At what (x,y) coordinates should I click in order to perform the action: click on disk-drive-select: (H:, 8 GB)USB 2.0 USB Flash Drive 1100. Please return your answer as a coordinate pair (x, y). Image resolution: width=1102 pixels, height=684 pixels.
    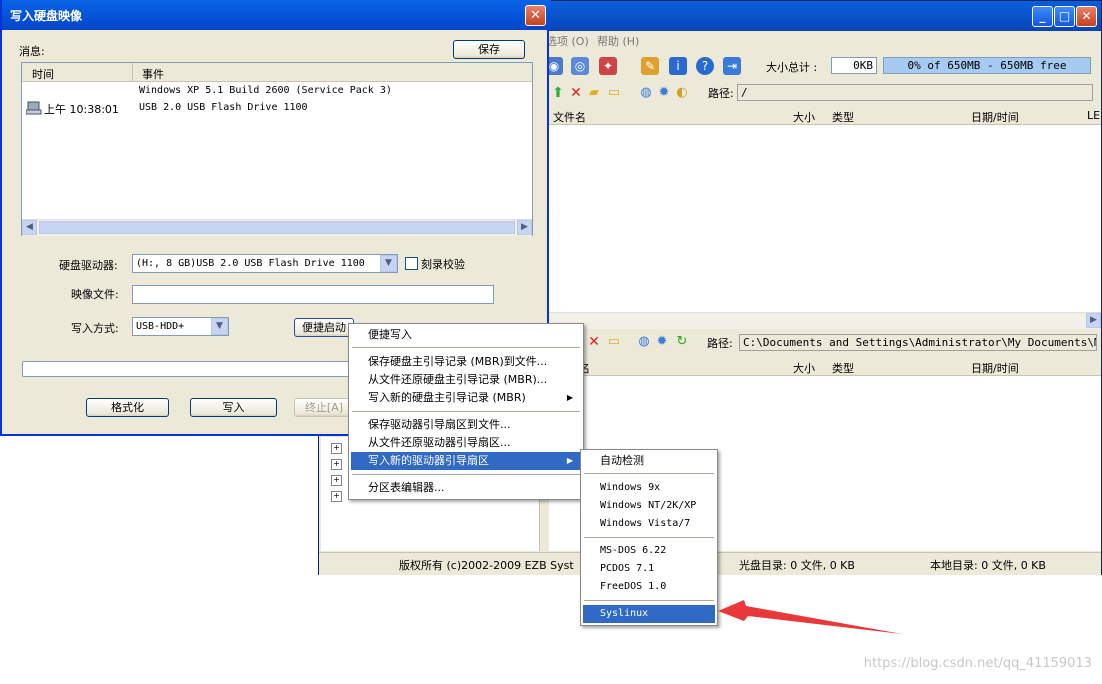
    Looking at the image, I should click on (265, 263).